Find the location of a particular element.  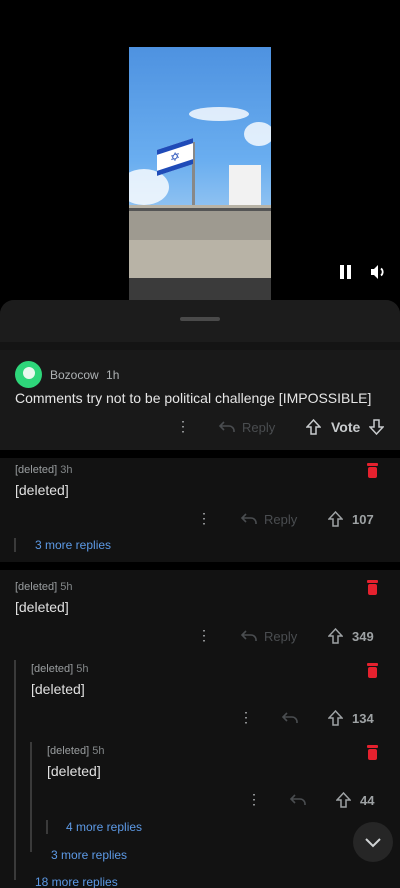

comment-actions: ⋮ 44 is located at coordinates (200, 801).